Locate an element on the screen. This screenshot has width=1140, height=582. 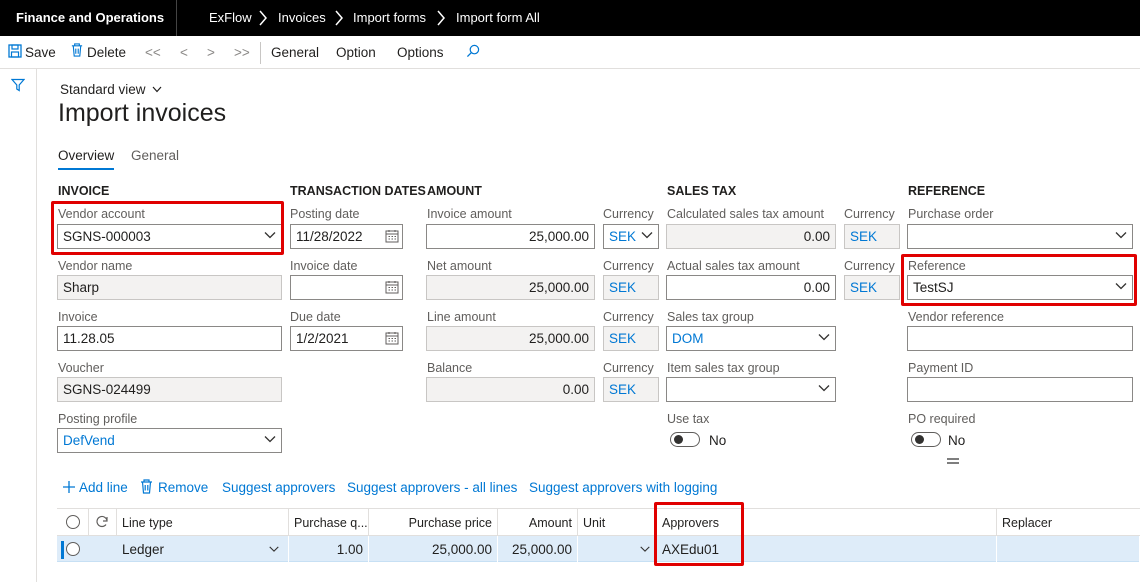
select-all-radio is located at coordinates (73, 522).